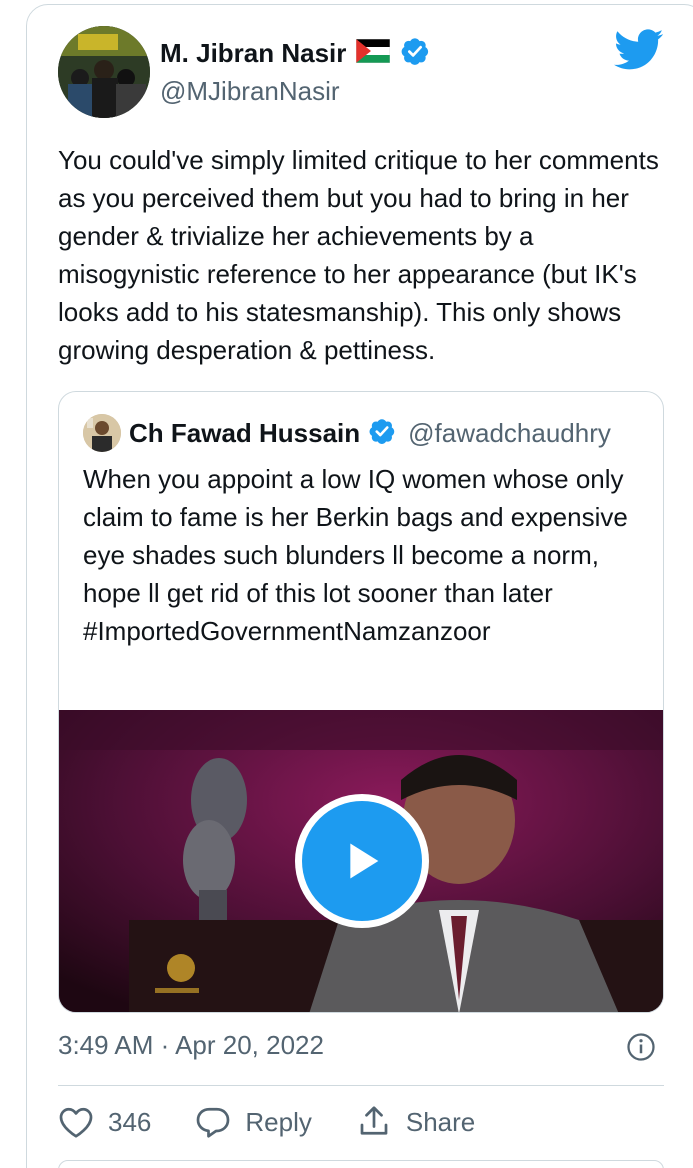  What do you see at coordinates (213, 1122) in the screenshot?
I see `reply-icon` at bounding box center [213, 1122].